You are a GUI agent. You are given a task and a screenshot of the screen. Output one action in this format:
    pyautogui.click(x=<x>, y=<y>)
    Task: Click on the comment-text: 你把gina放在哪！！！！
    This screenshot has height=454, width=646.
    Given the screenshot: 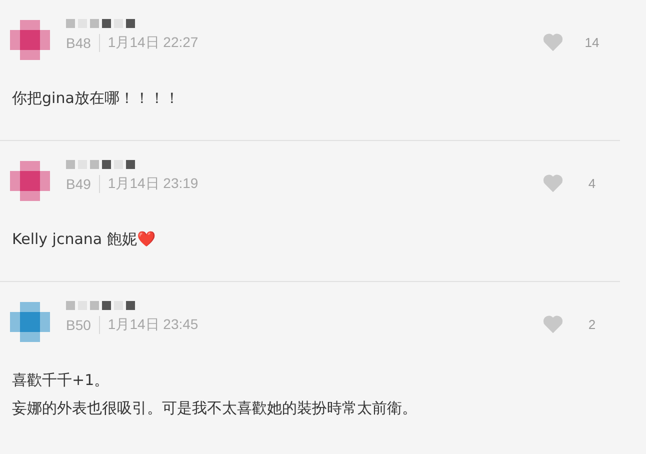 What is the action you would take?
    pyautogui.click(x=96, y=98)
    